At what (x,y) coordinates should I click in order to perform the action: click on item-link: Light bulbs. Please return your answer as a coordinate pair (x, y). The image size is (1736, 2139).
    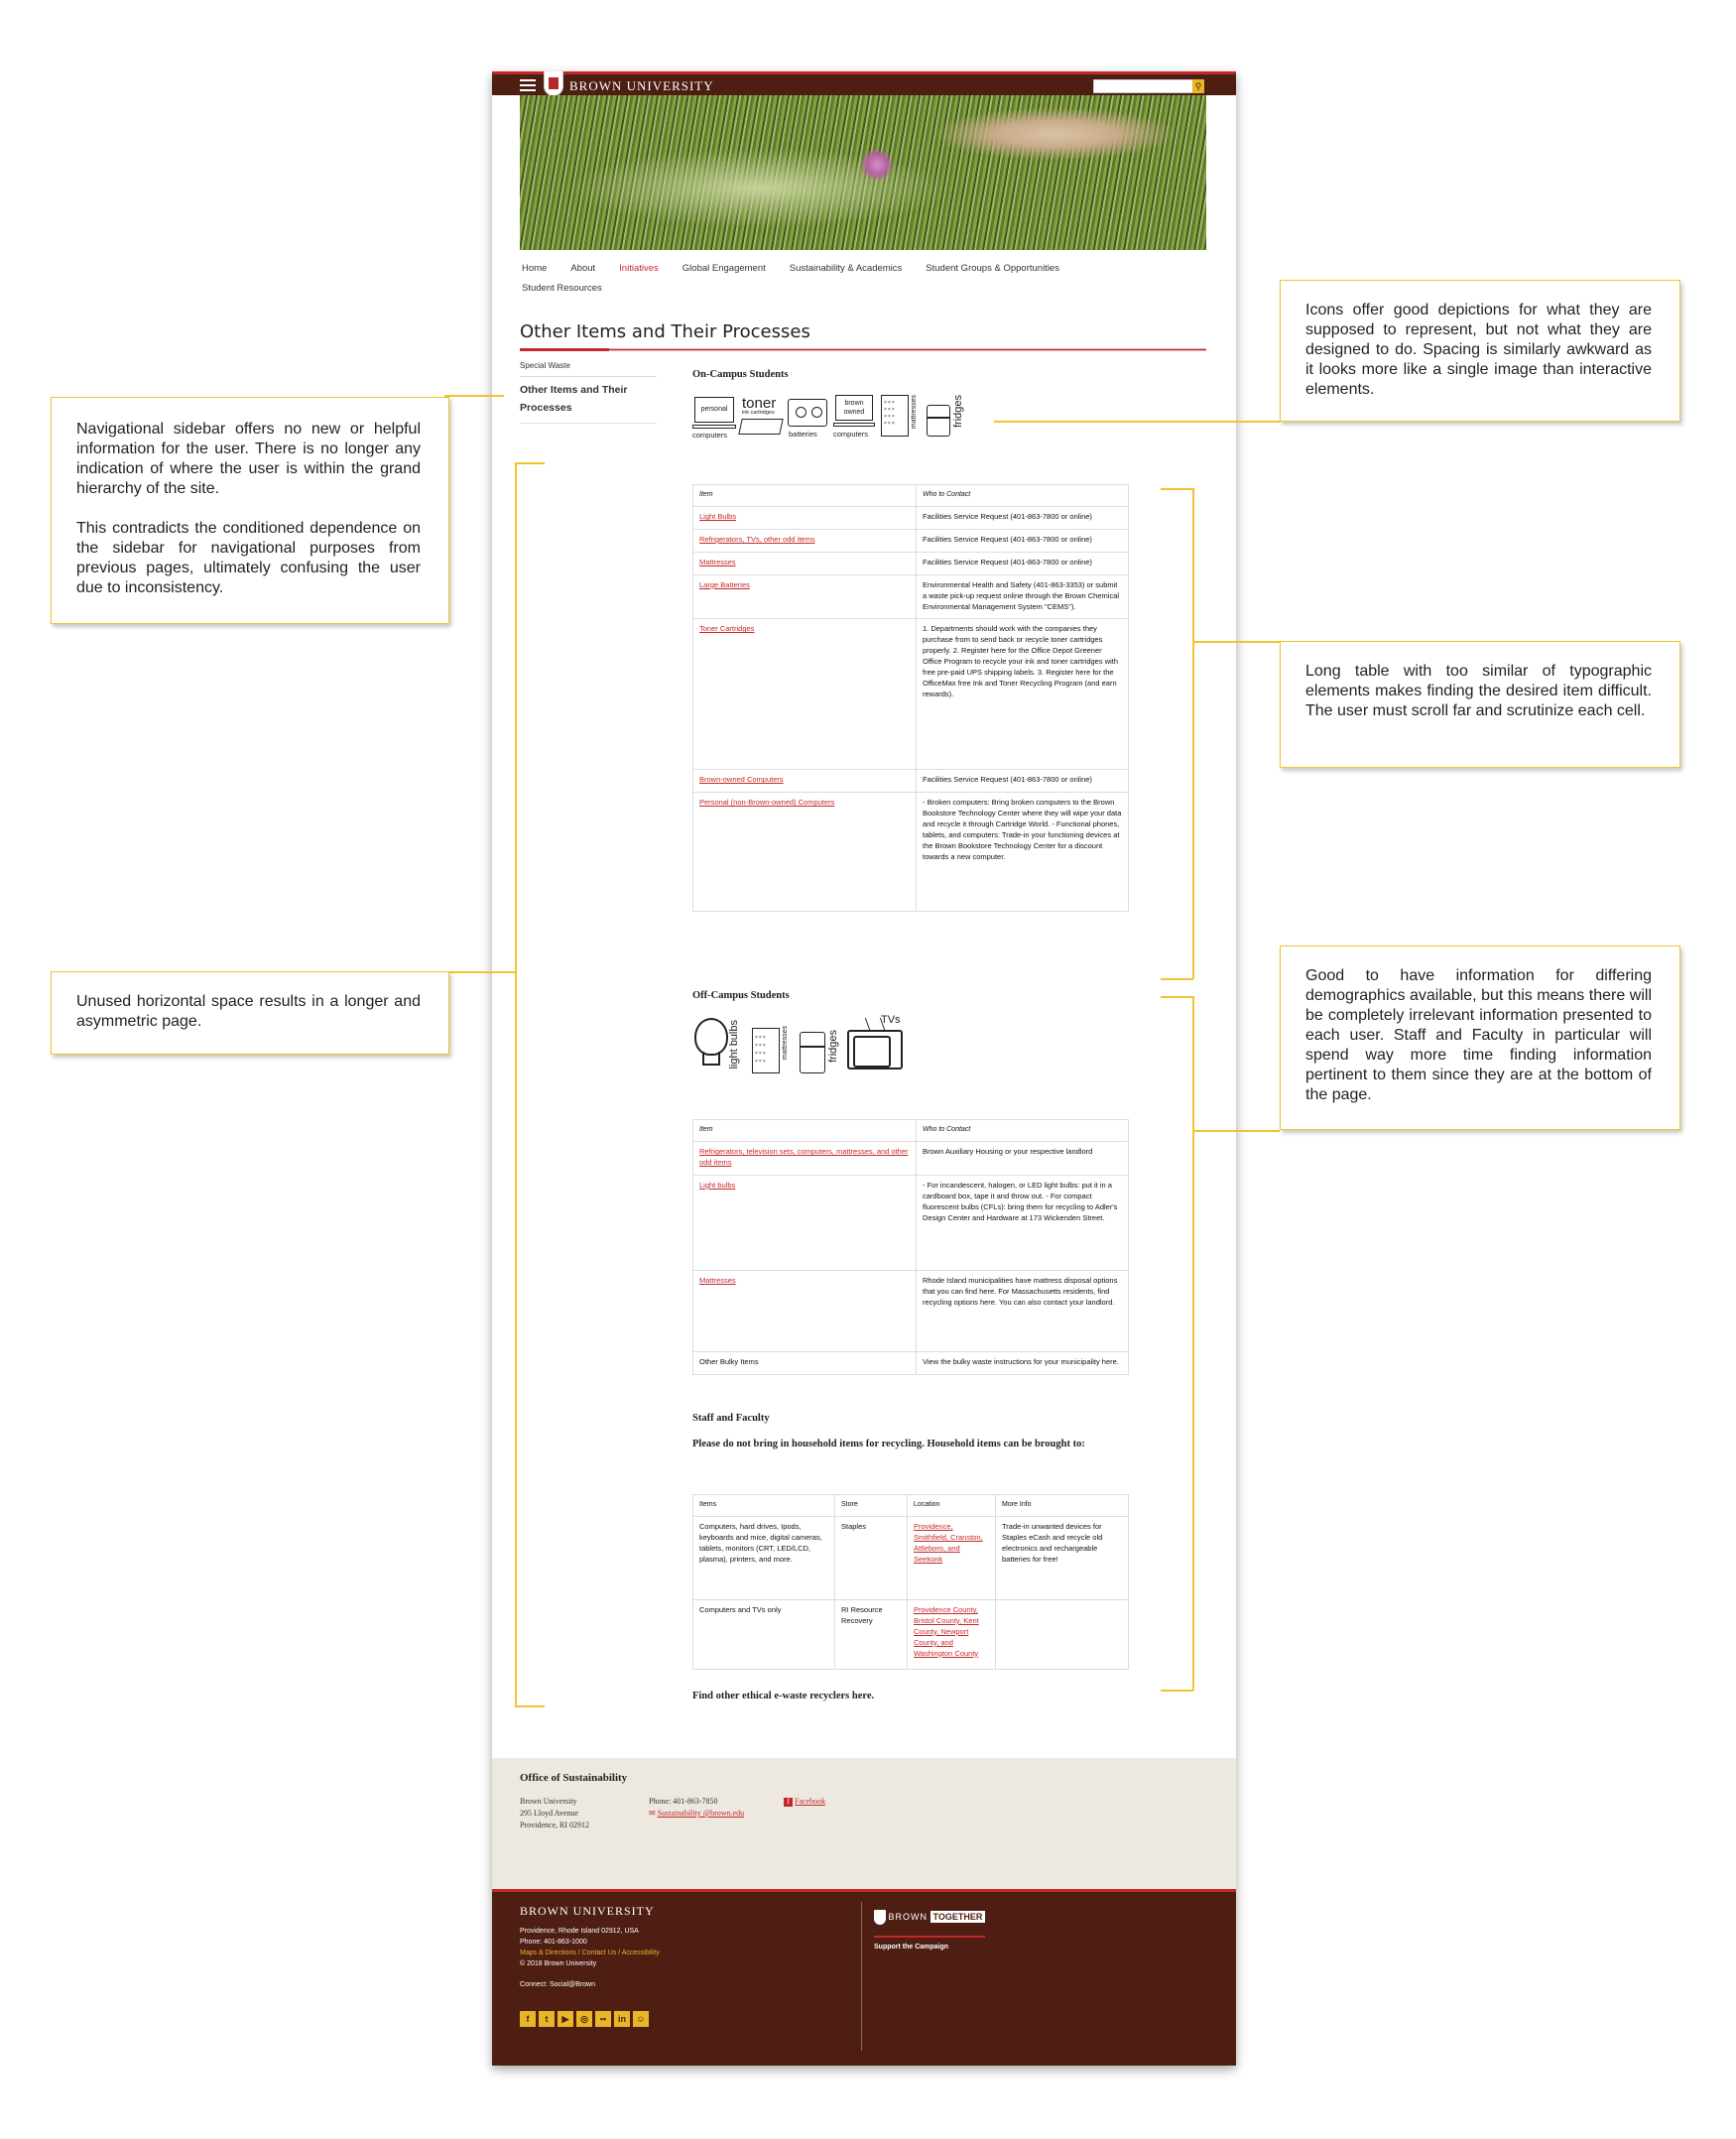
    Looking at the image, I should click on (804, 1222).